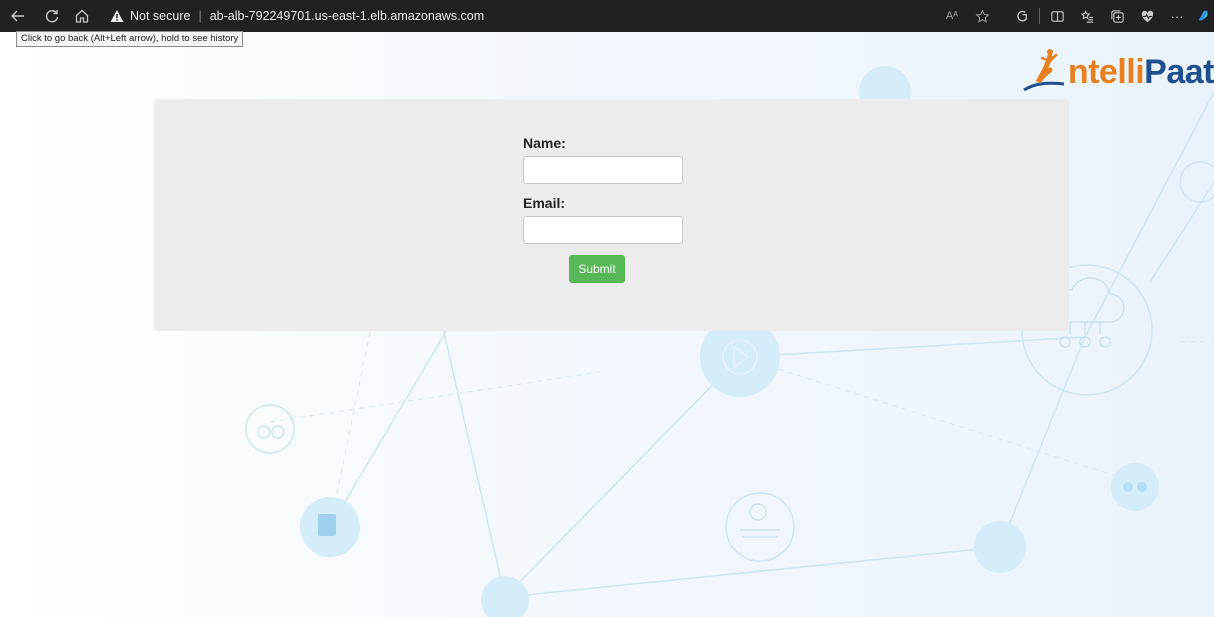 The height and width of the screenshot is (617, 1214). I want to click on favorites-button, so click(1087, 16).